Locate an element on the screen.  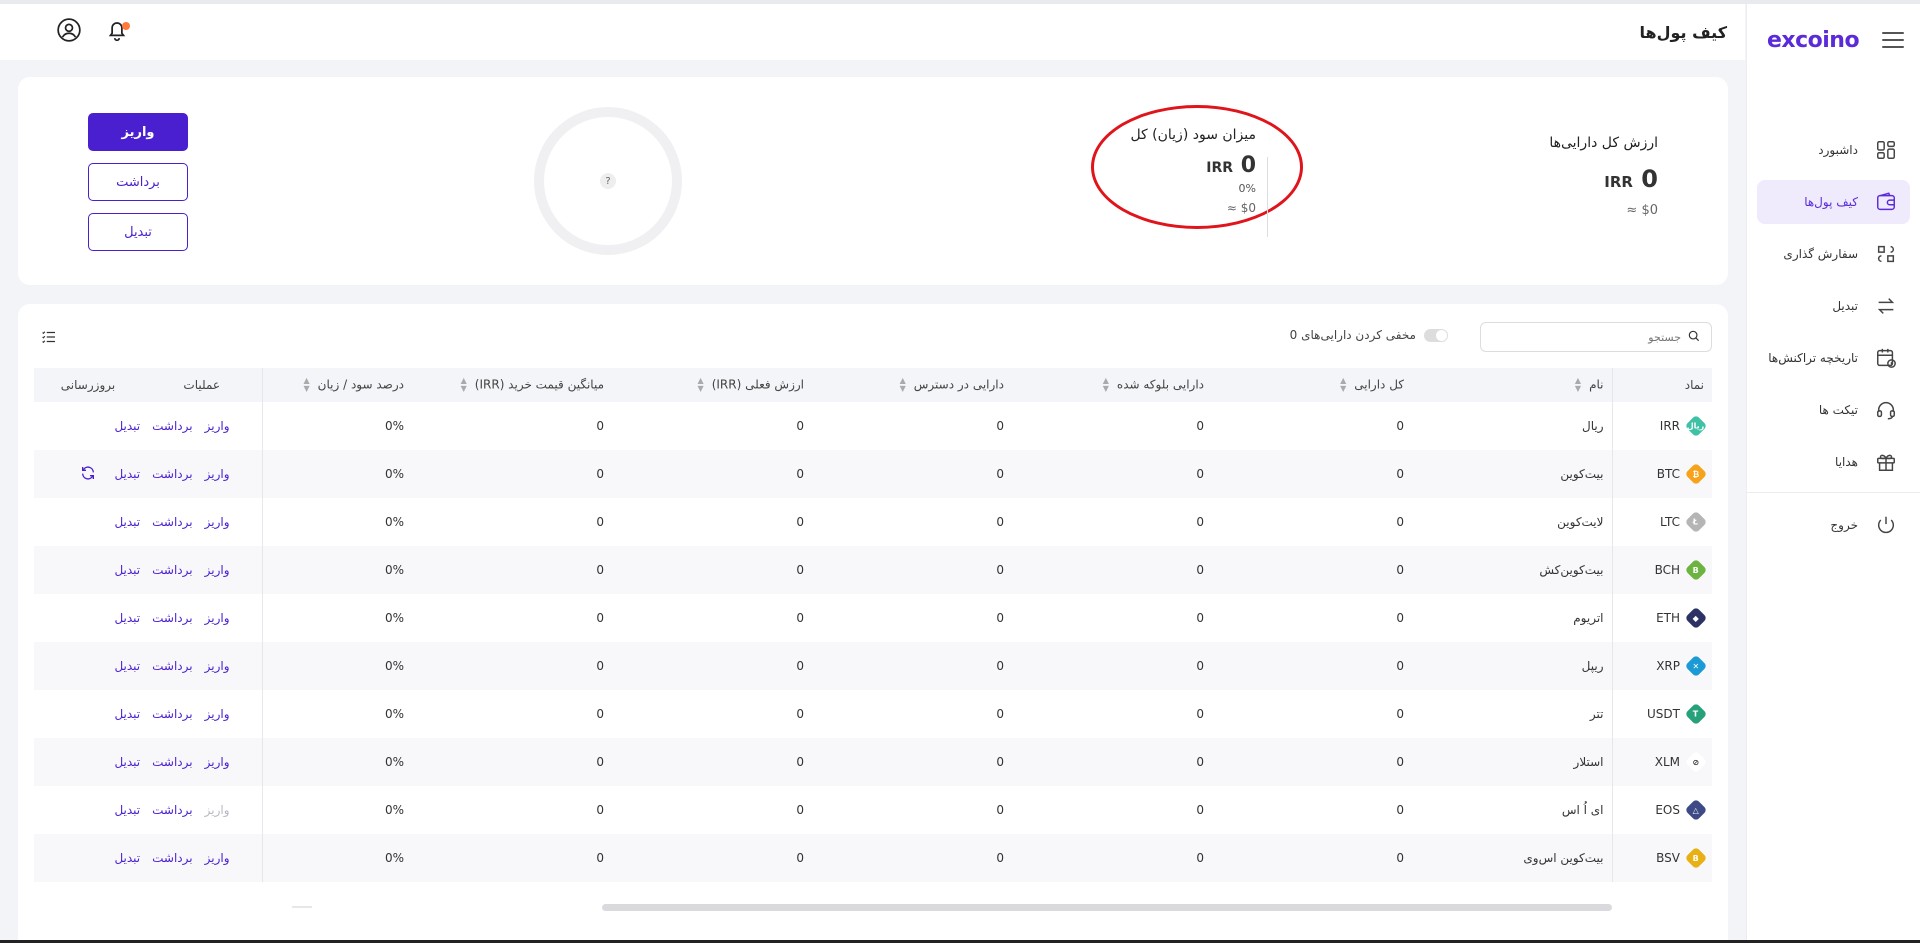
col-header-blocked-label: دارایی بلوکه شده is located at coordinates (1160, 384).